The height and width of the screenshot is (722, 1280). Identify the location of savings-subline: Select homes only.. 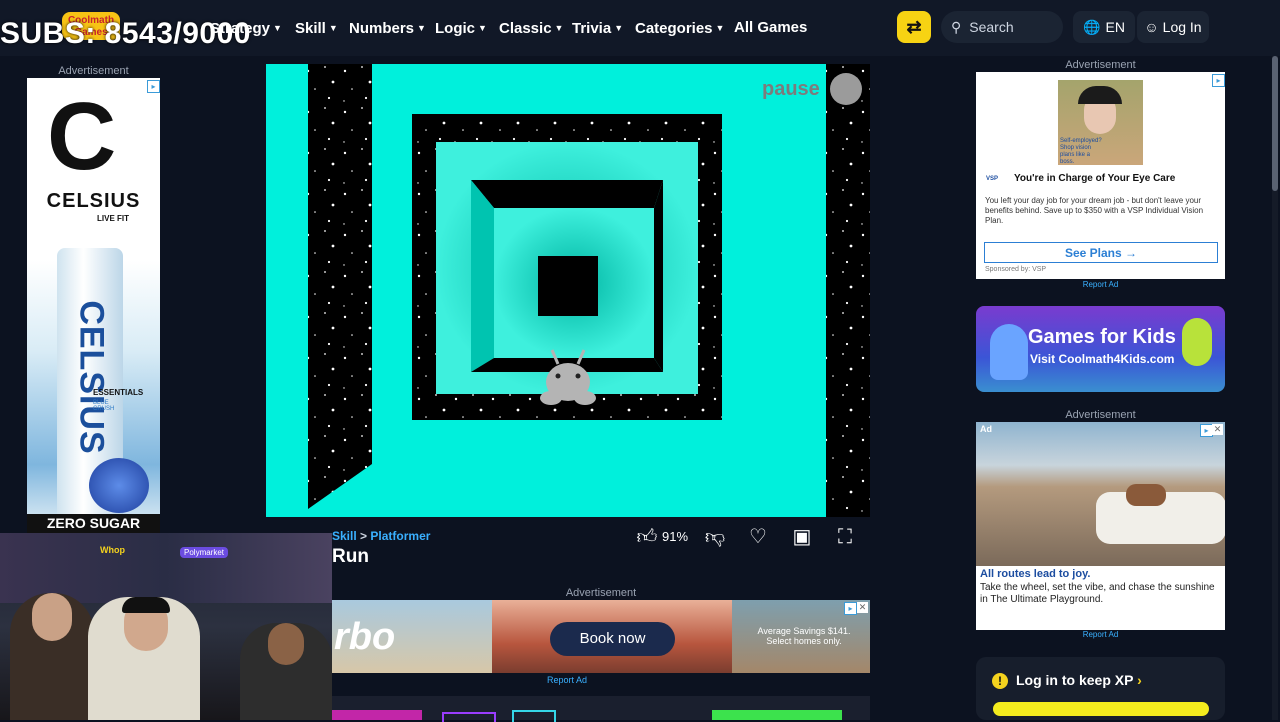
(804, 641).